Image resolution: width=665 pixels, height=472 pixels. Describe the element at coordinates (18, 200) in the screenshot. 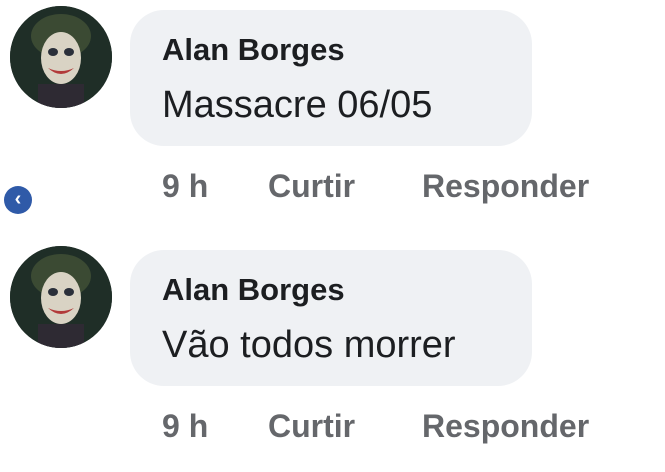

I see `chevron-left-icon: ‹` at that location.